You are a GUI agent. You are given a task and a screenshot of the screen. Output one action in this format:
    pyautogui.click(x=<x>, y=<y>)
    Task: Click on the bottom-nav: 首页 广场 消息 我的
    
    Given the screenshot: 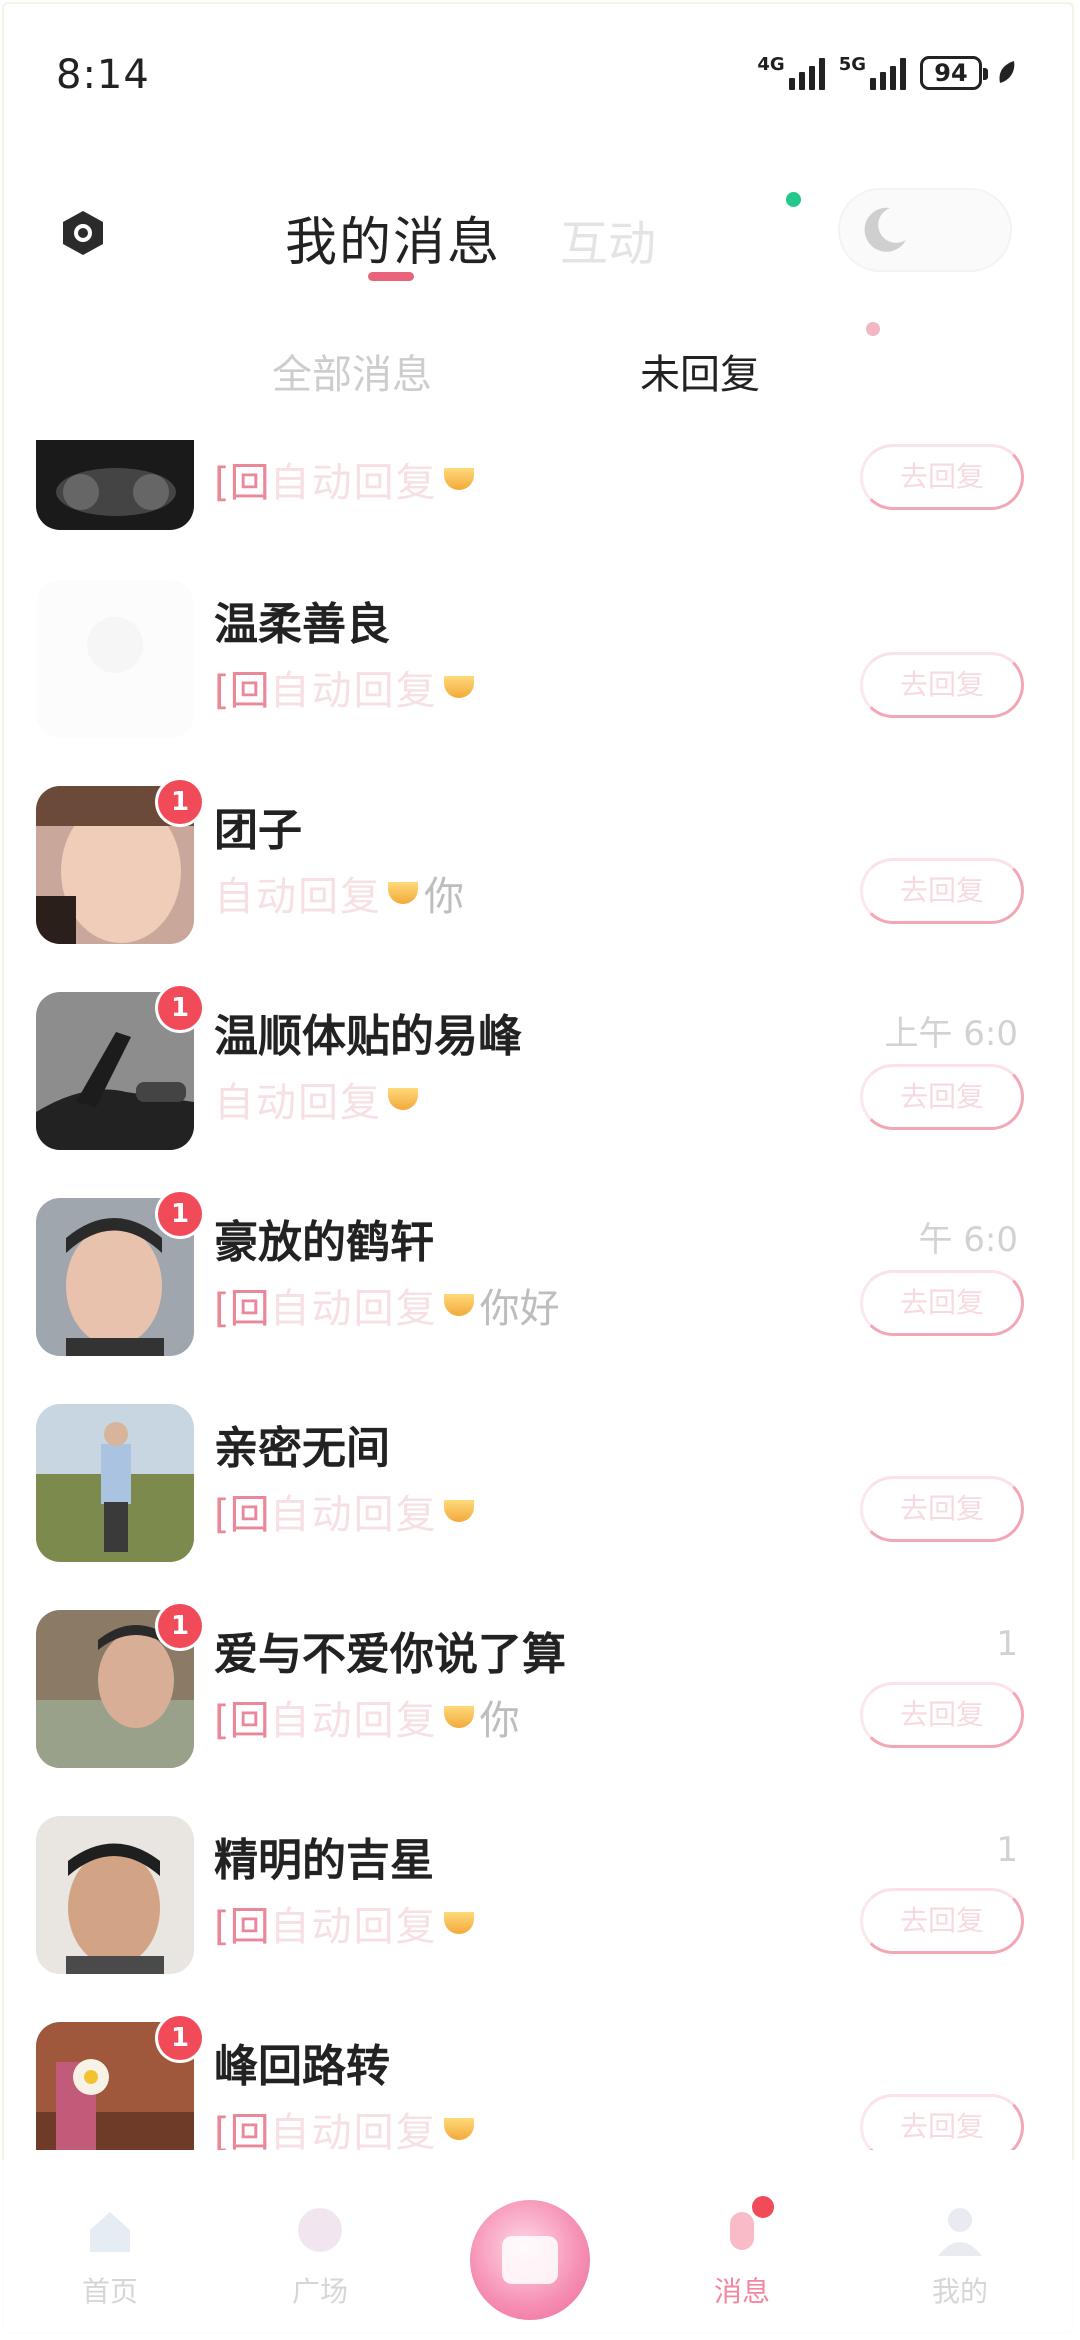 What is the action you would take?
    pyautogui.click(x=540, y=2250)
    